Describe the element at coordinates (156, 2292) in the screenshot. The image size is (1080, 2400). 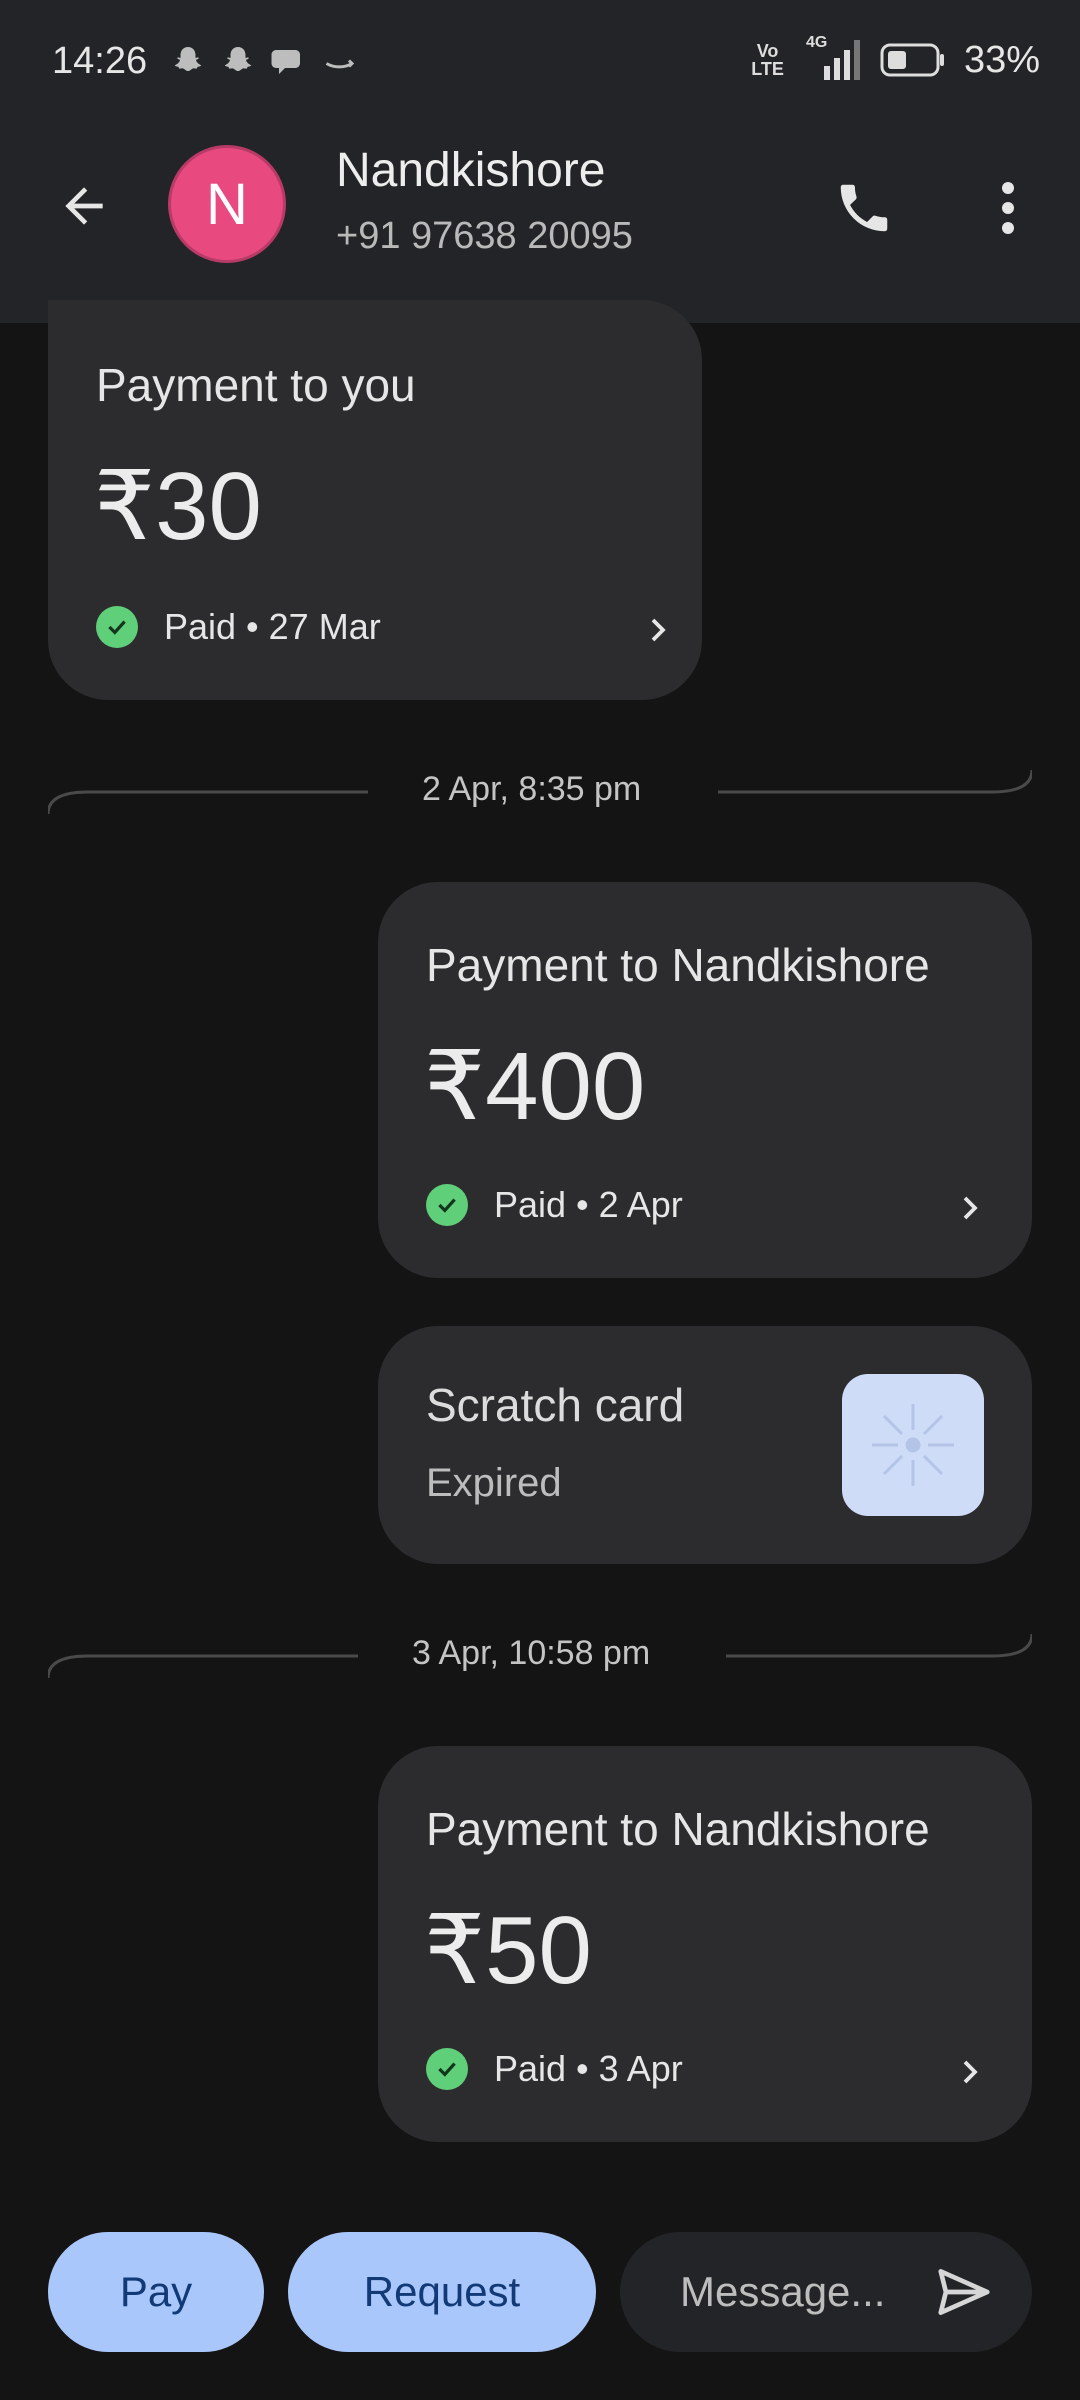
I see `pay-button: Pay` at that location.